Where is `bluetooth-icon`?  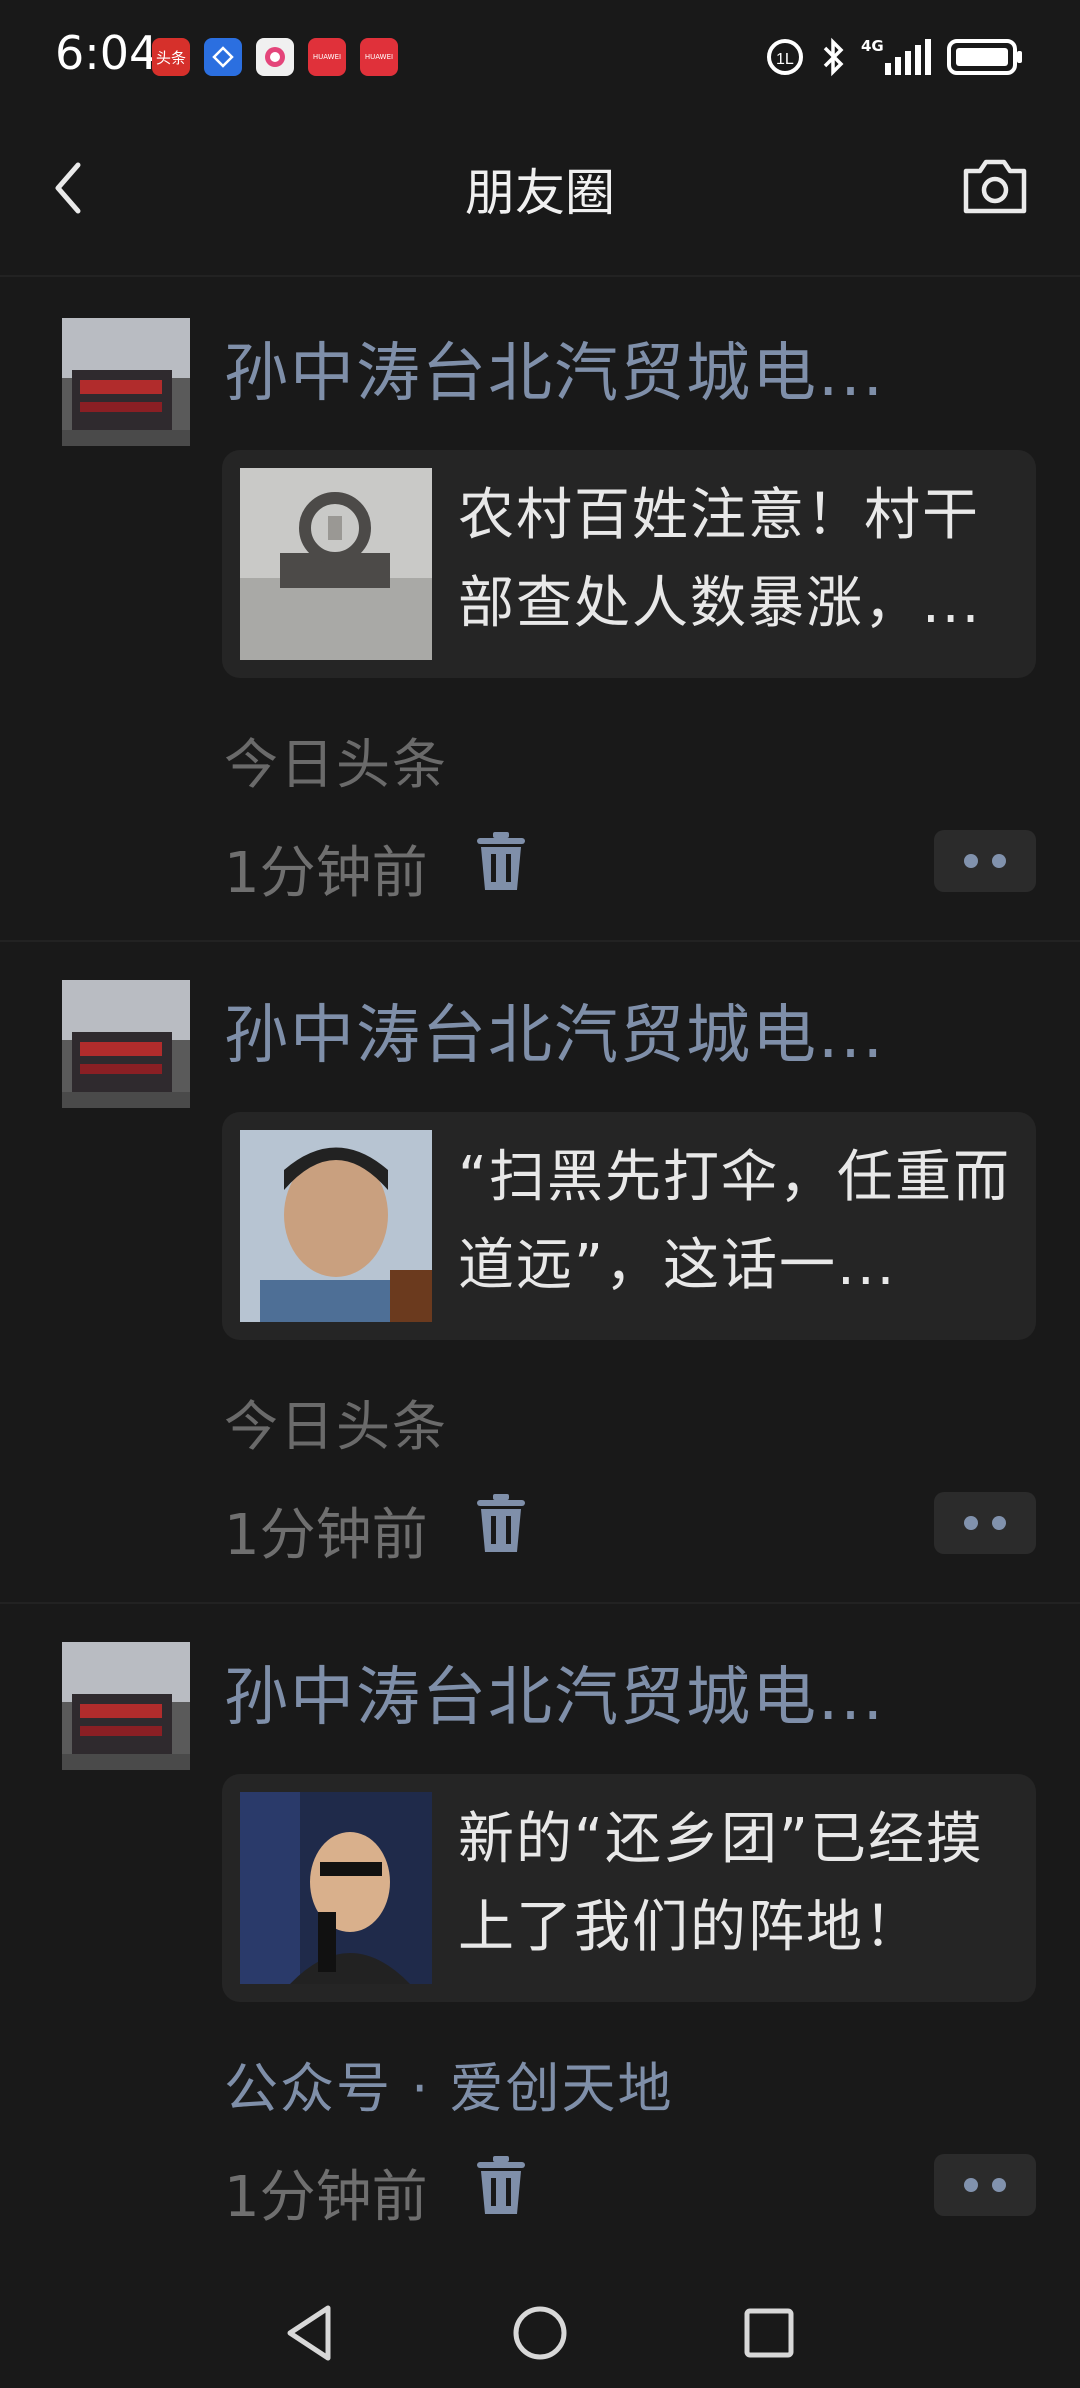 bluetooth-icon is located at coordinates (833, 57).